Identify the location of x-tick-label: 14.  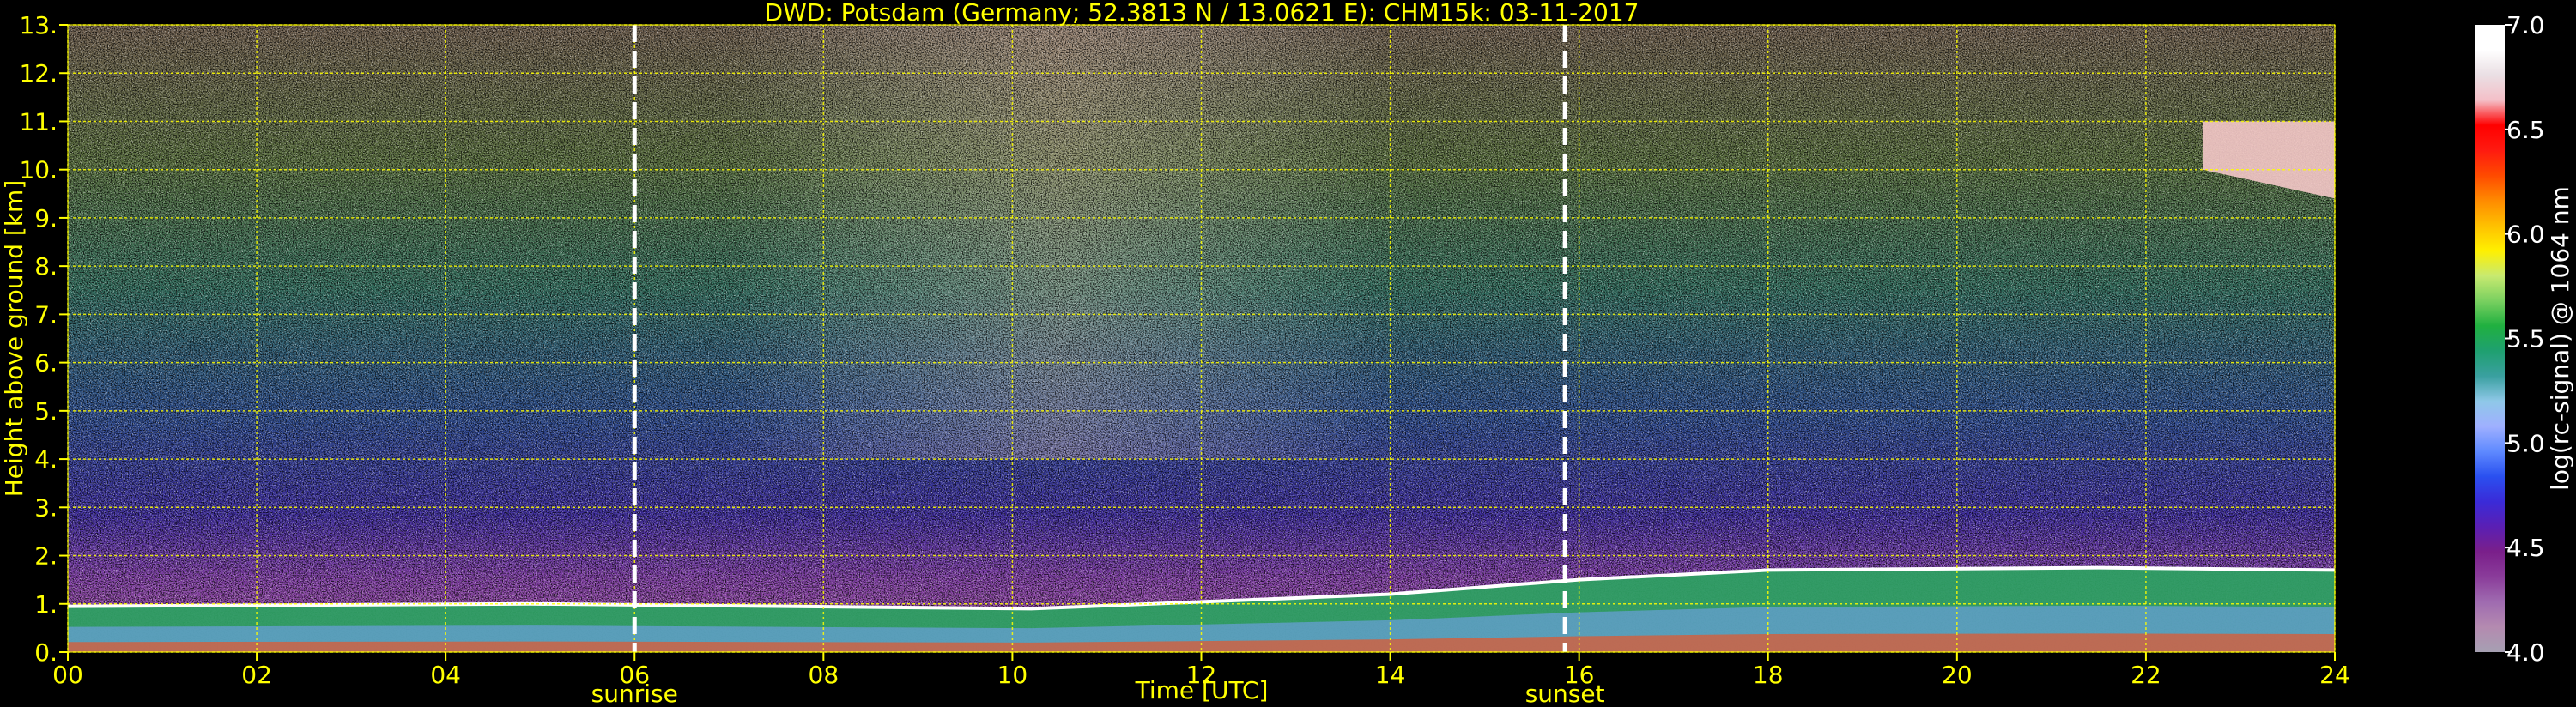
(1390, 675).